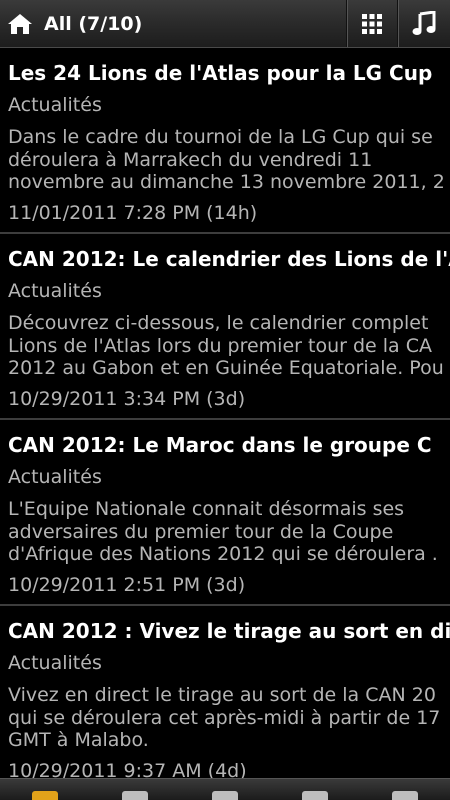 Image resolution: width=450 pixels, height=800 pixels. I want to click on grid-icon, so click(372, 23).